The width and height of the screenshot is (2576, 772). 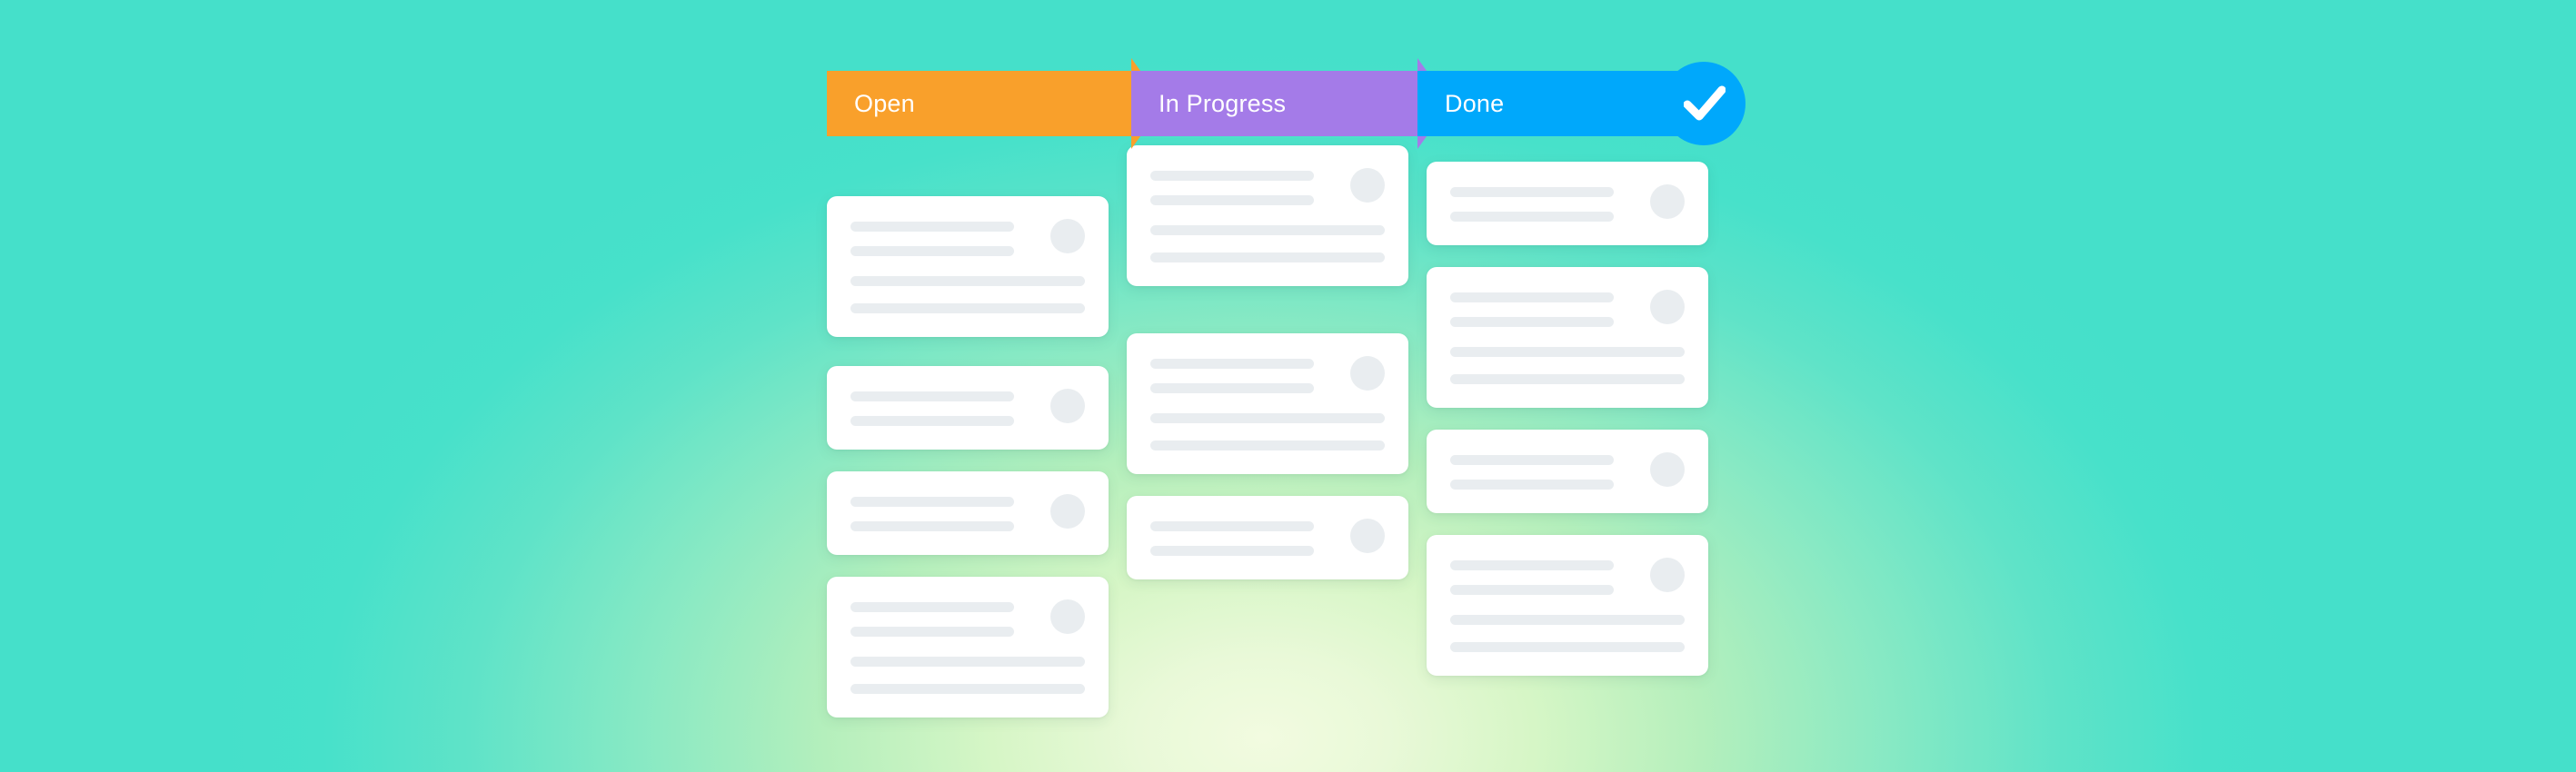 I want to click on column-in-progress, so click(x=1267, y=362).